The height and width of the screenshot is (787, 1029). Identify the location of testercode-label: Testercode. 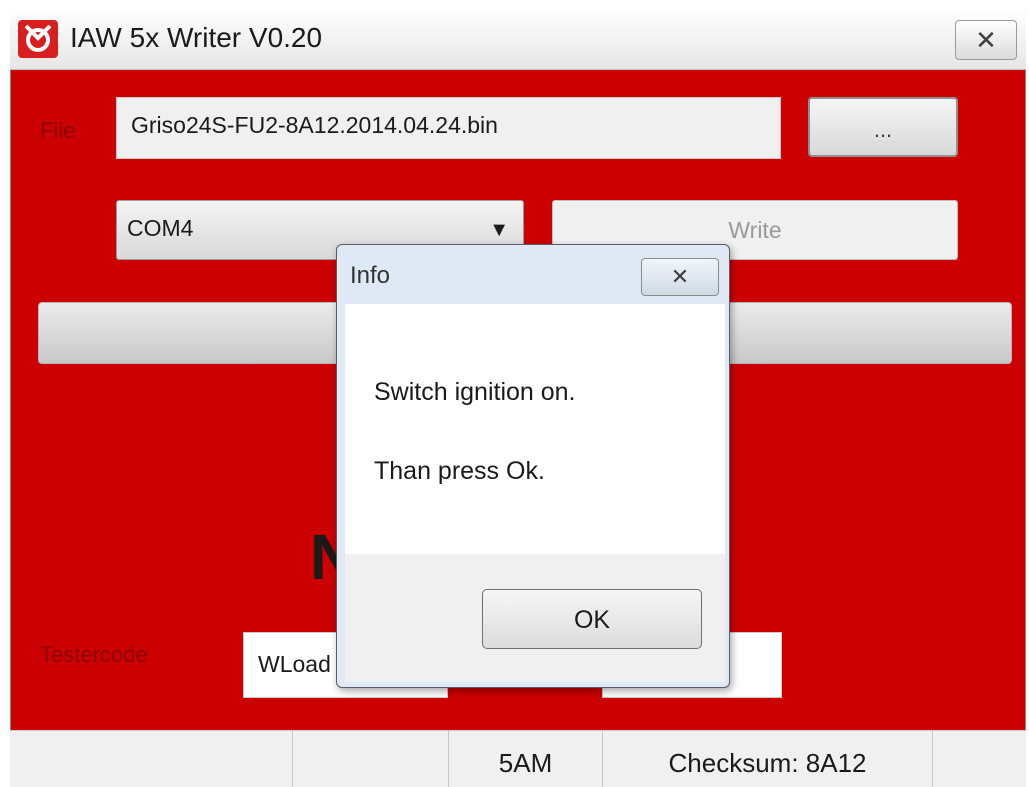
(94, 654).